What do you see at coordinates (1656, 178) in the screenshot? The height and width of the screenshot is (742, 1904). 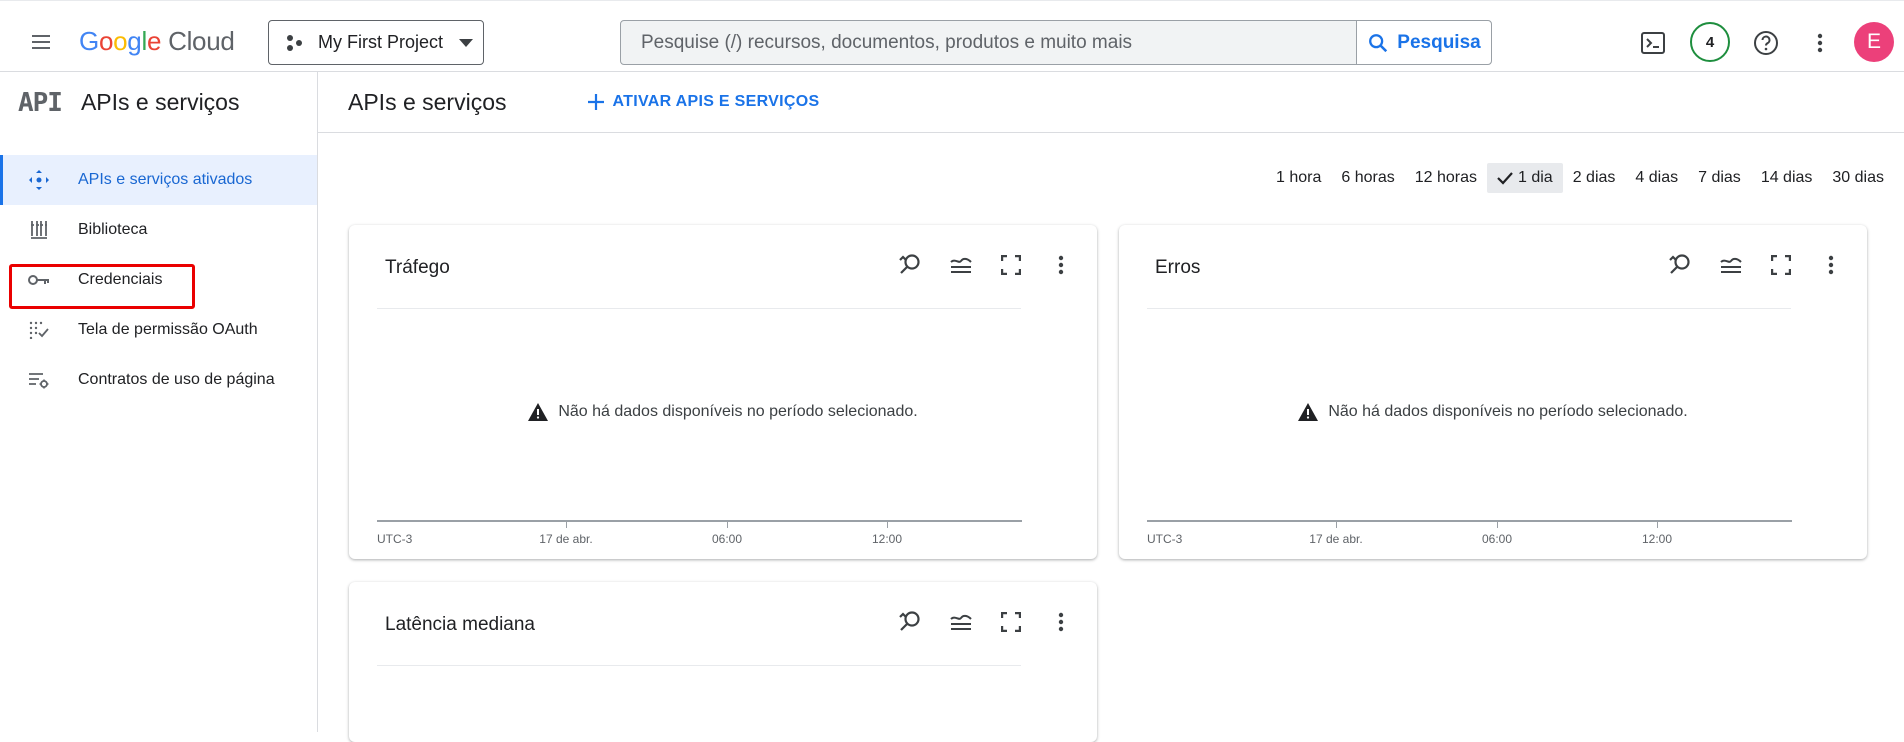 I see `time-option: 4 dias` at bounding box center [1656, 178].